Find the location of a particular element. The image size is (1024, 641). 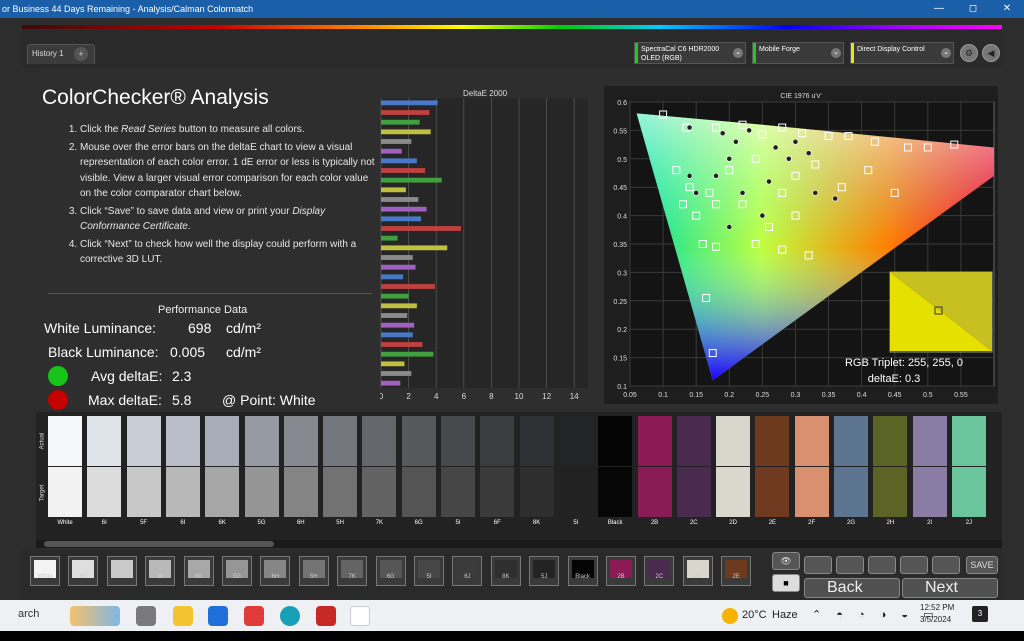

calman-app-icon is located at coordinates (360, 616).